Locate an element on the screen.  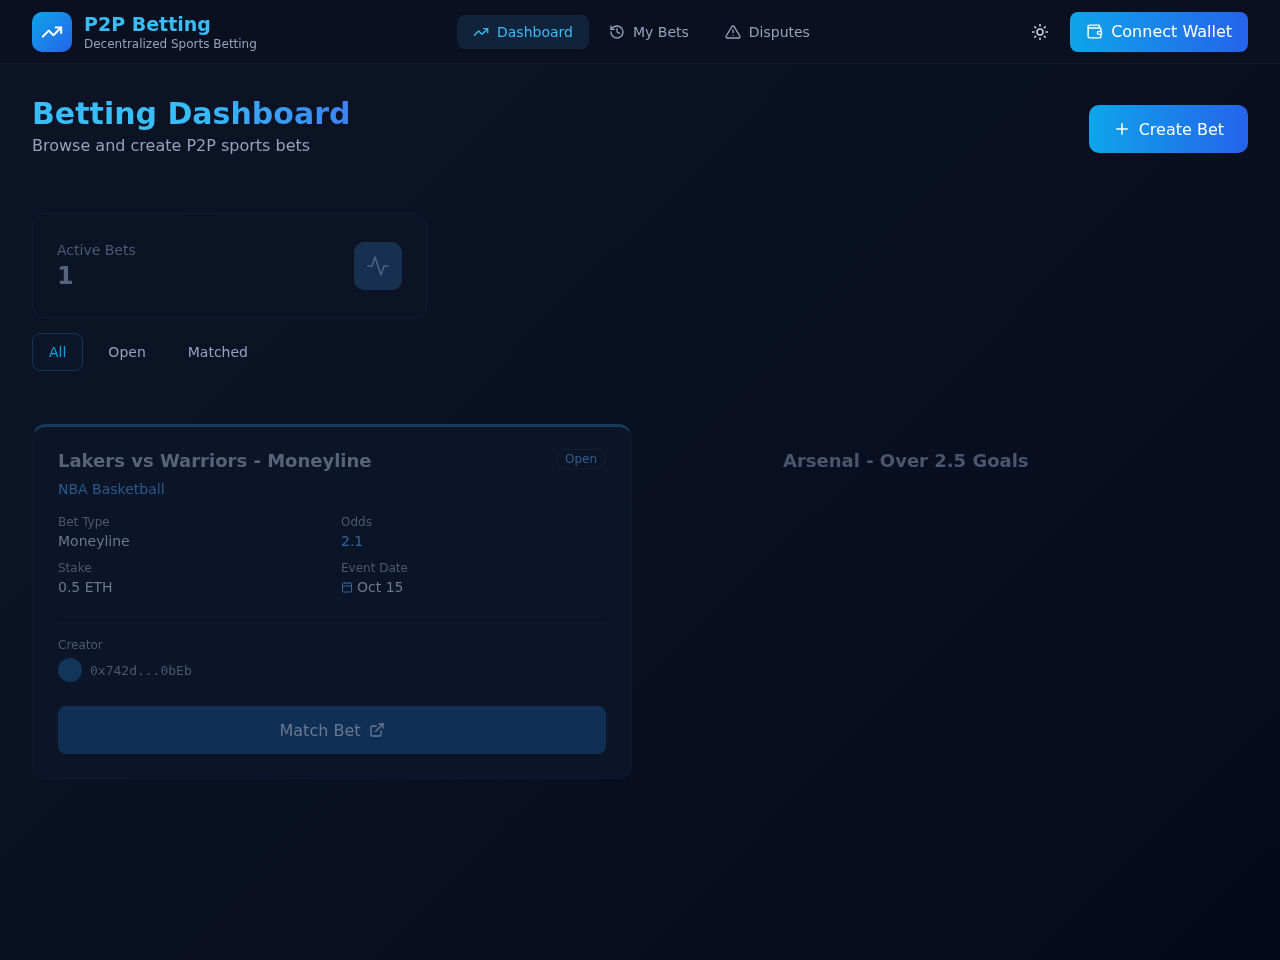
activity-icon is located at coordinates (378, 265).